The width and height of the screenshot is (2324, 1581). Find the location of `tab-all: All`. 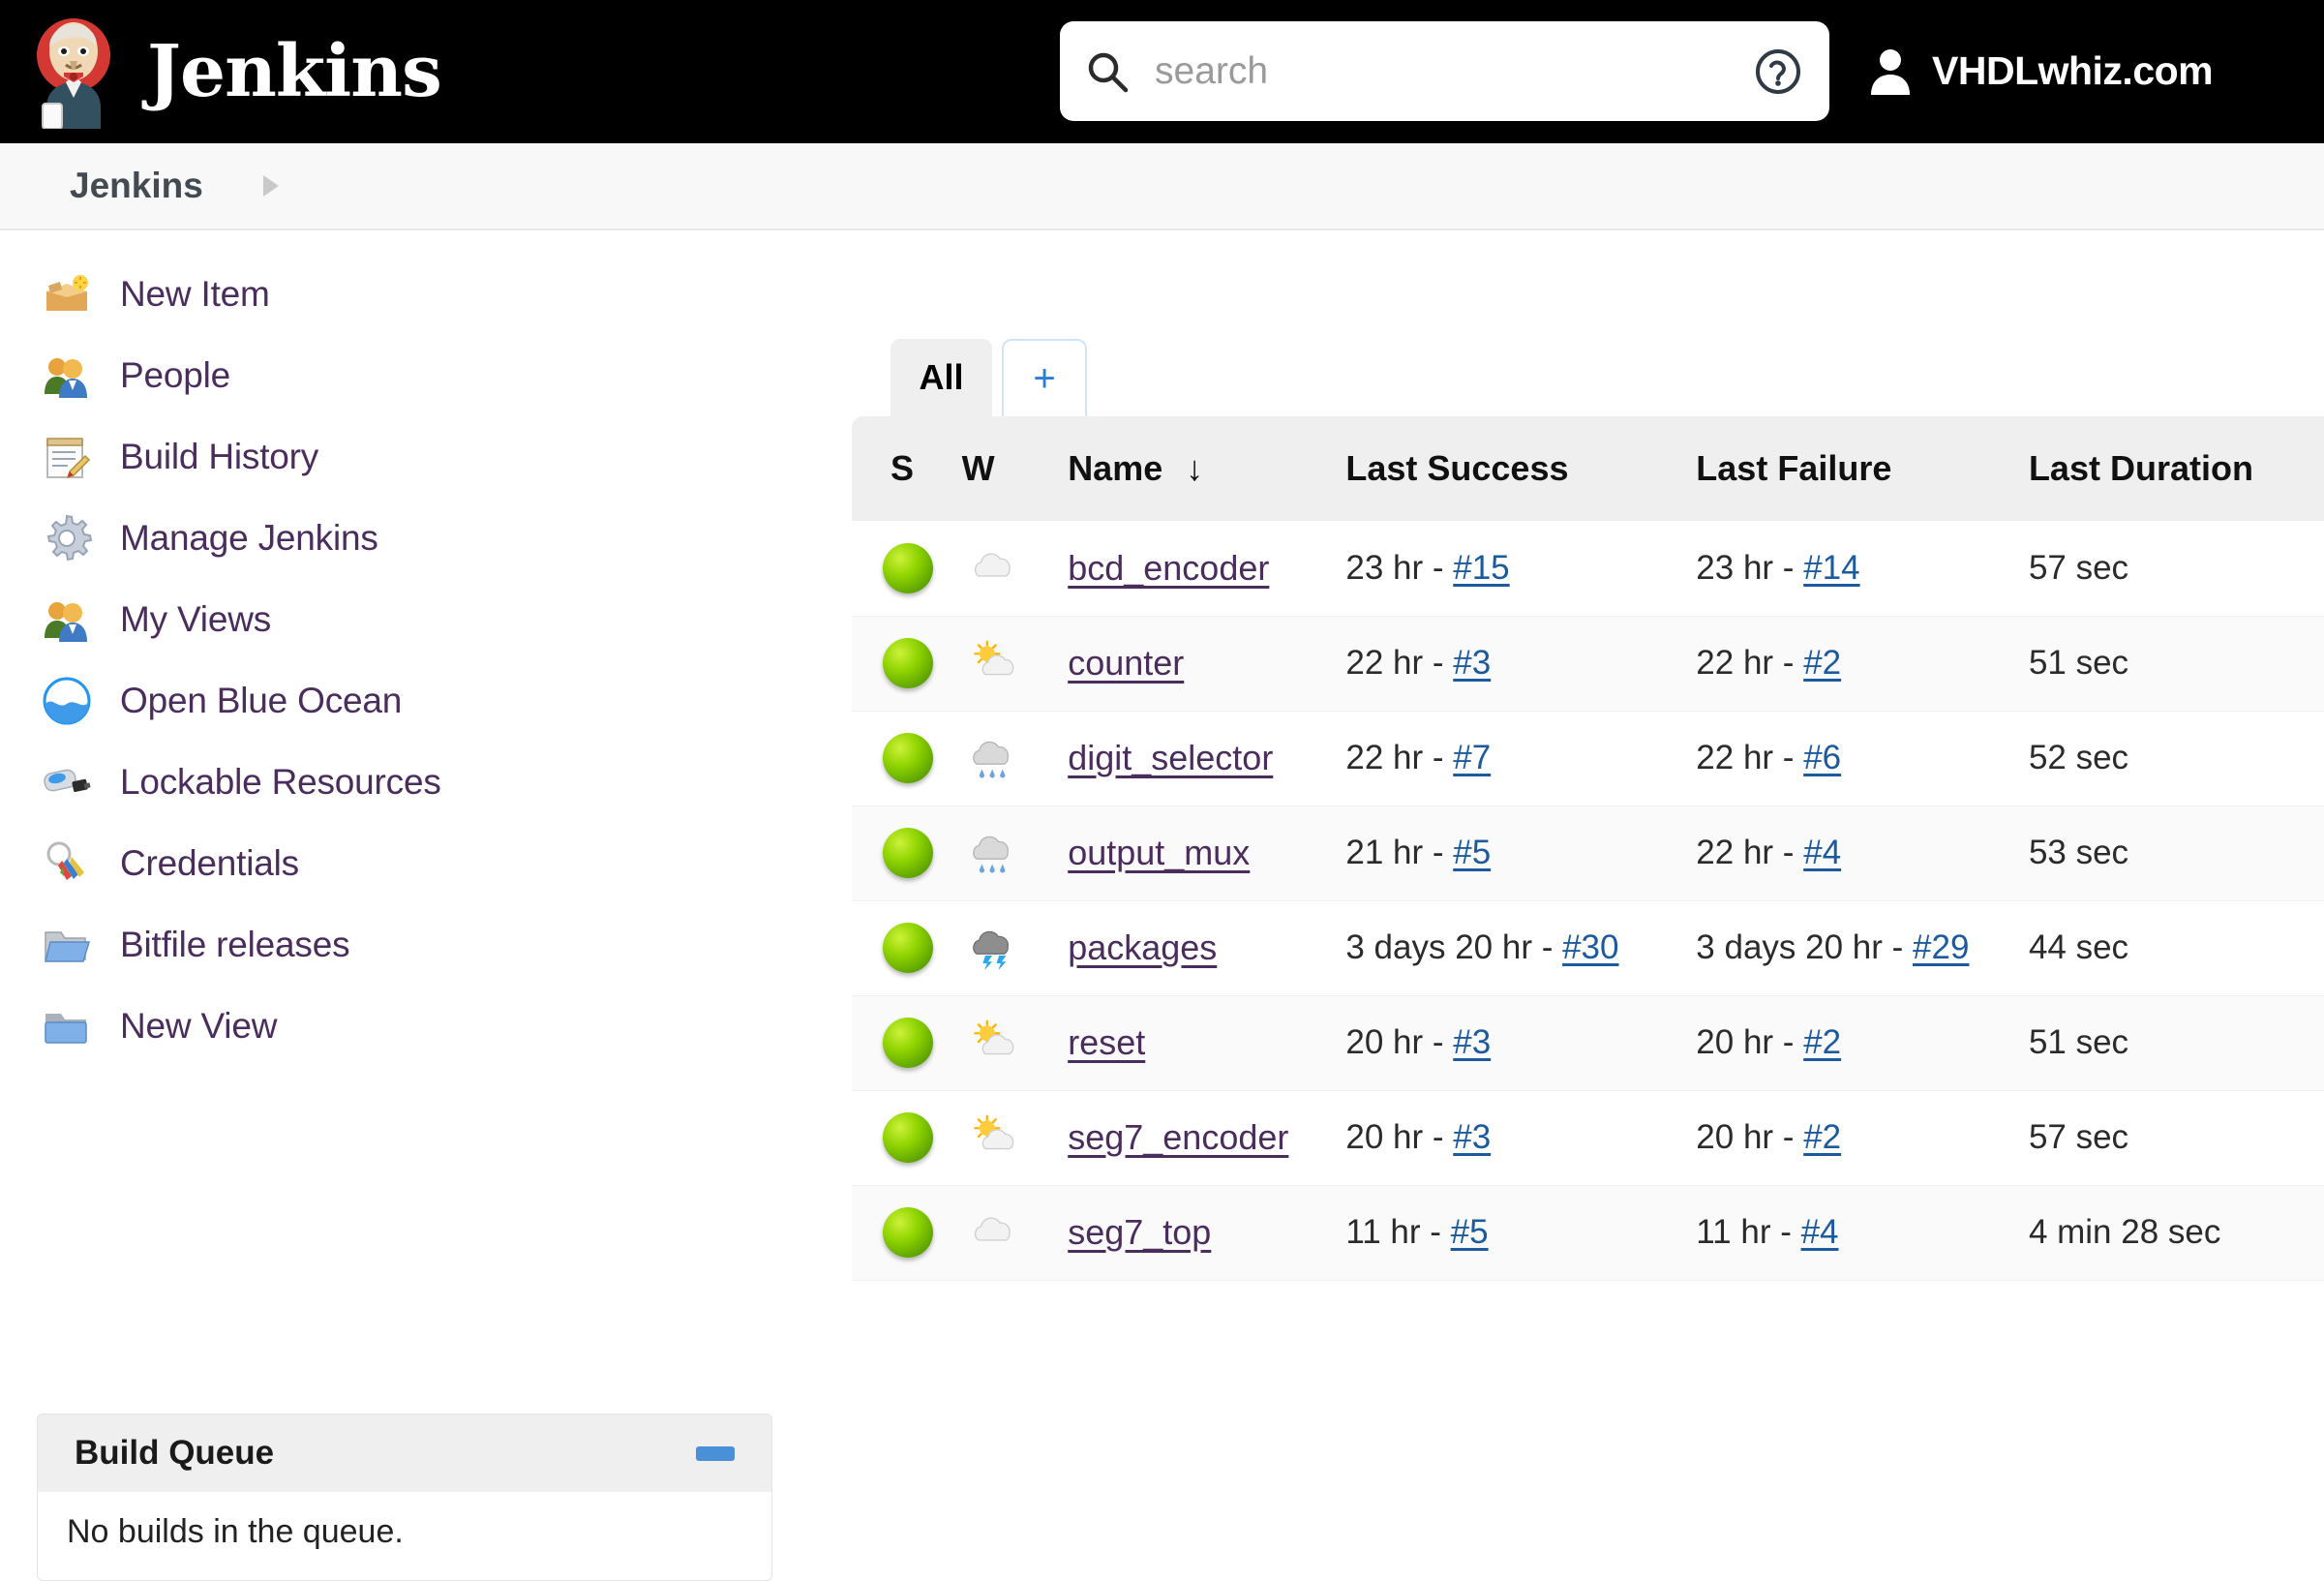

tab-all: All is located at coordinates (941, 377).